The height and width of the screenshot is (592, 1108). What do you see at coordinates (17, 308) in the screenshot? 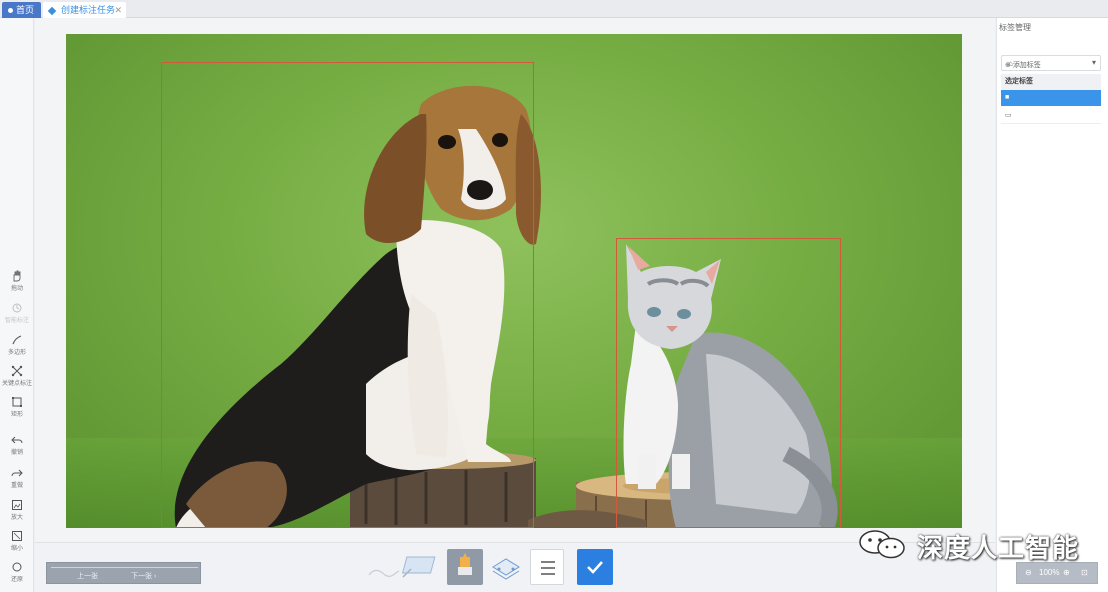
I see `smart-icon` at bounding box center [17, 308].